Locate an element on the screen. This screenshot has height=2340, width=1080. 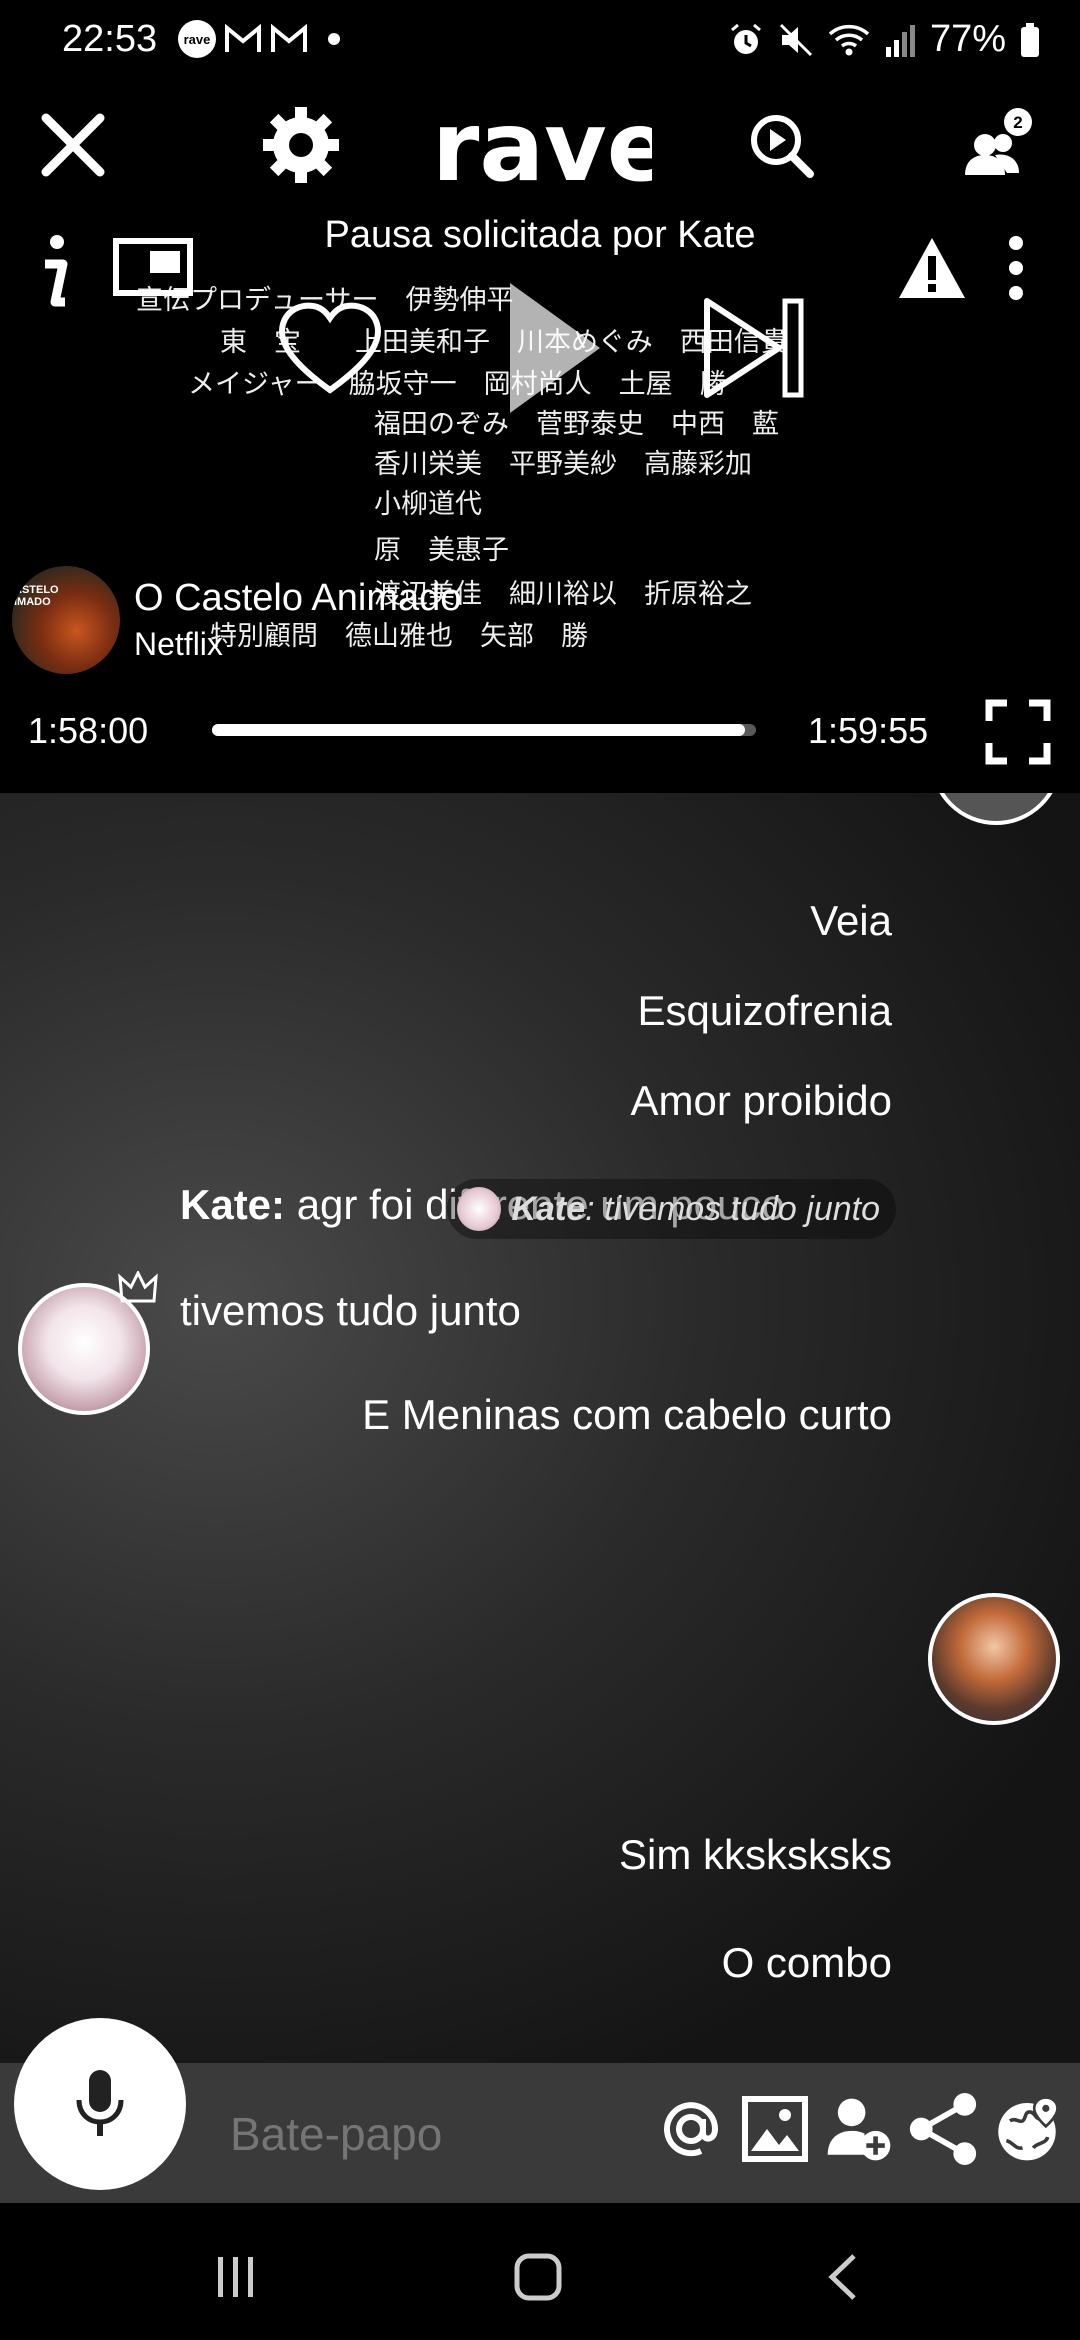
play-button is located at coordinates (550, 348).